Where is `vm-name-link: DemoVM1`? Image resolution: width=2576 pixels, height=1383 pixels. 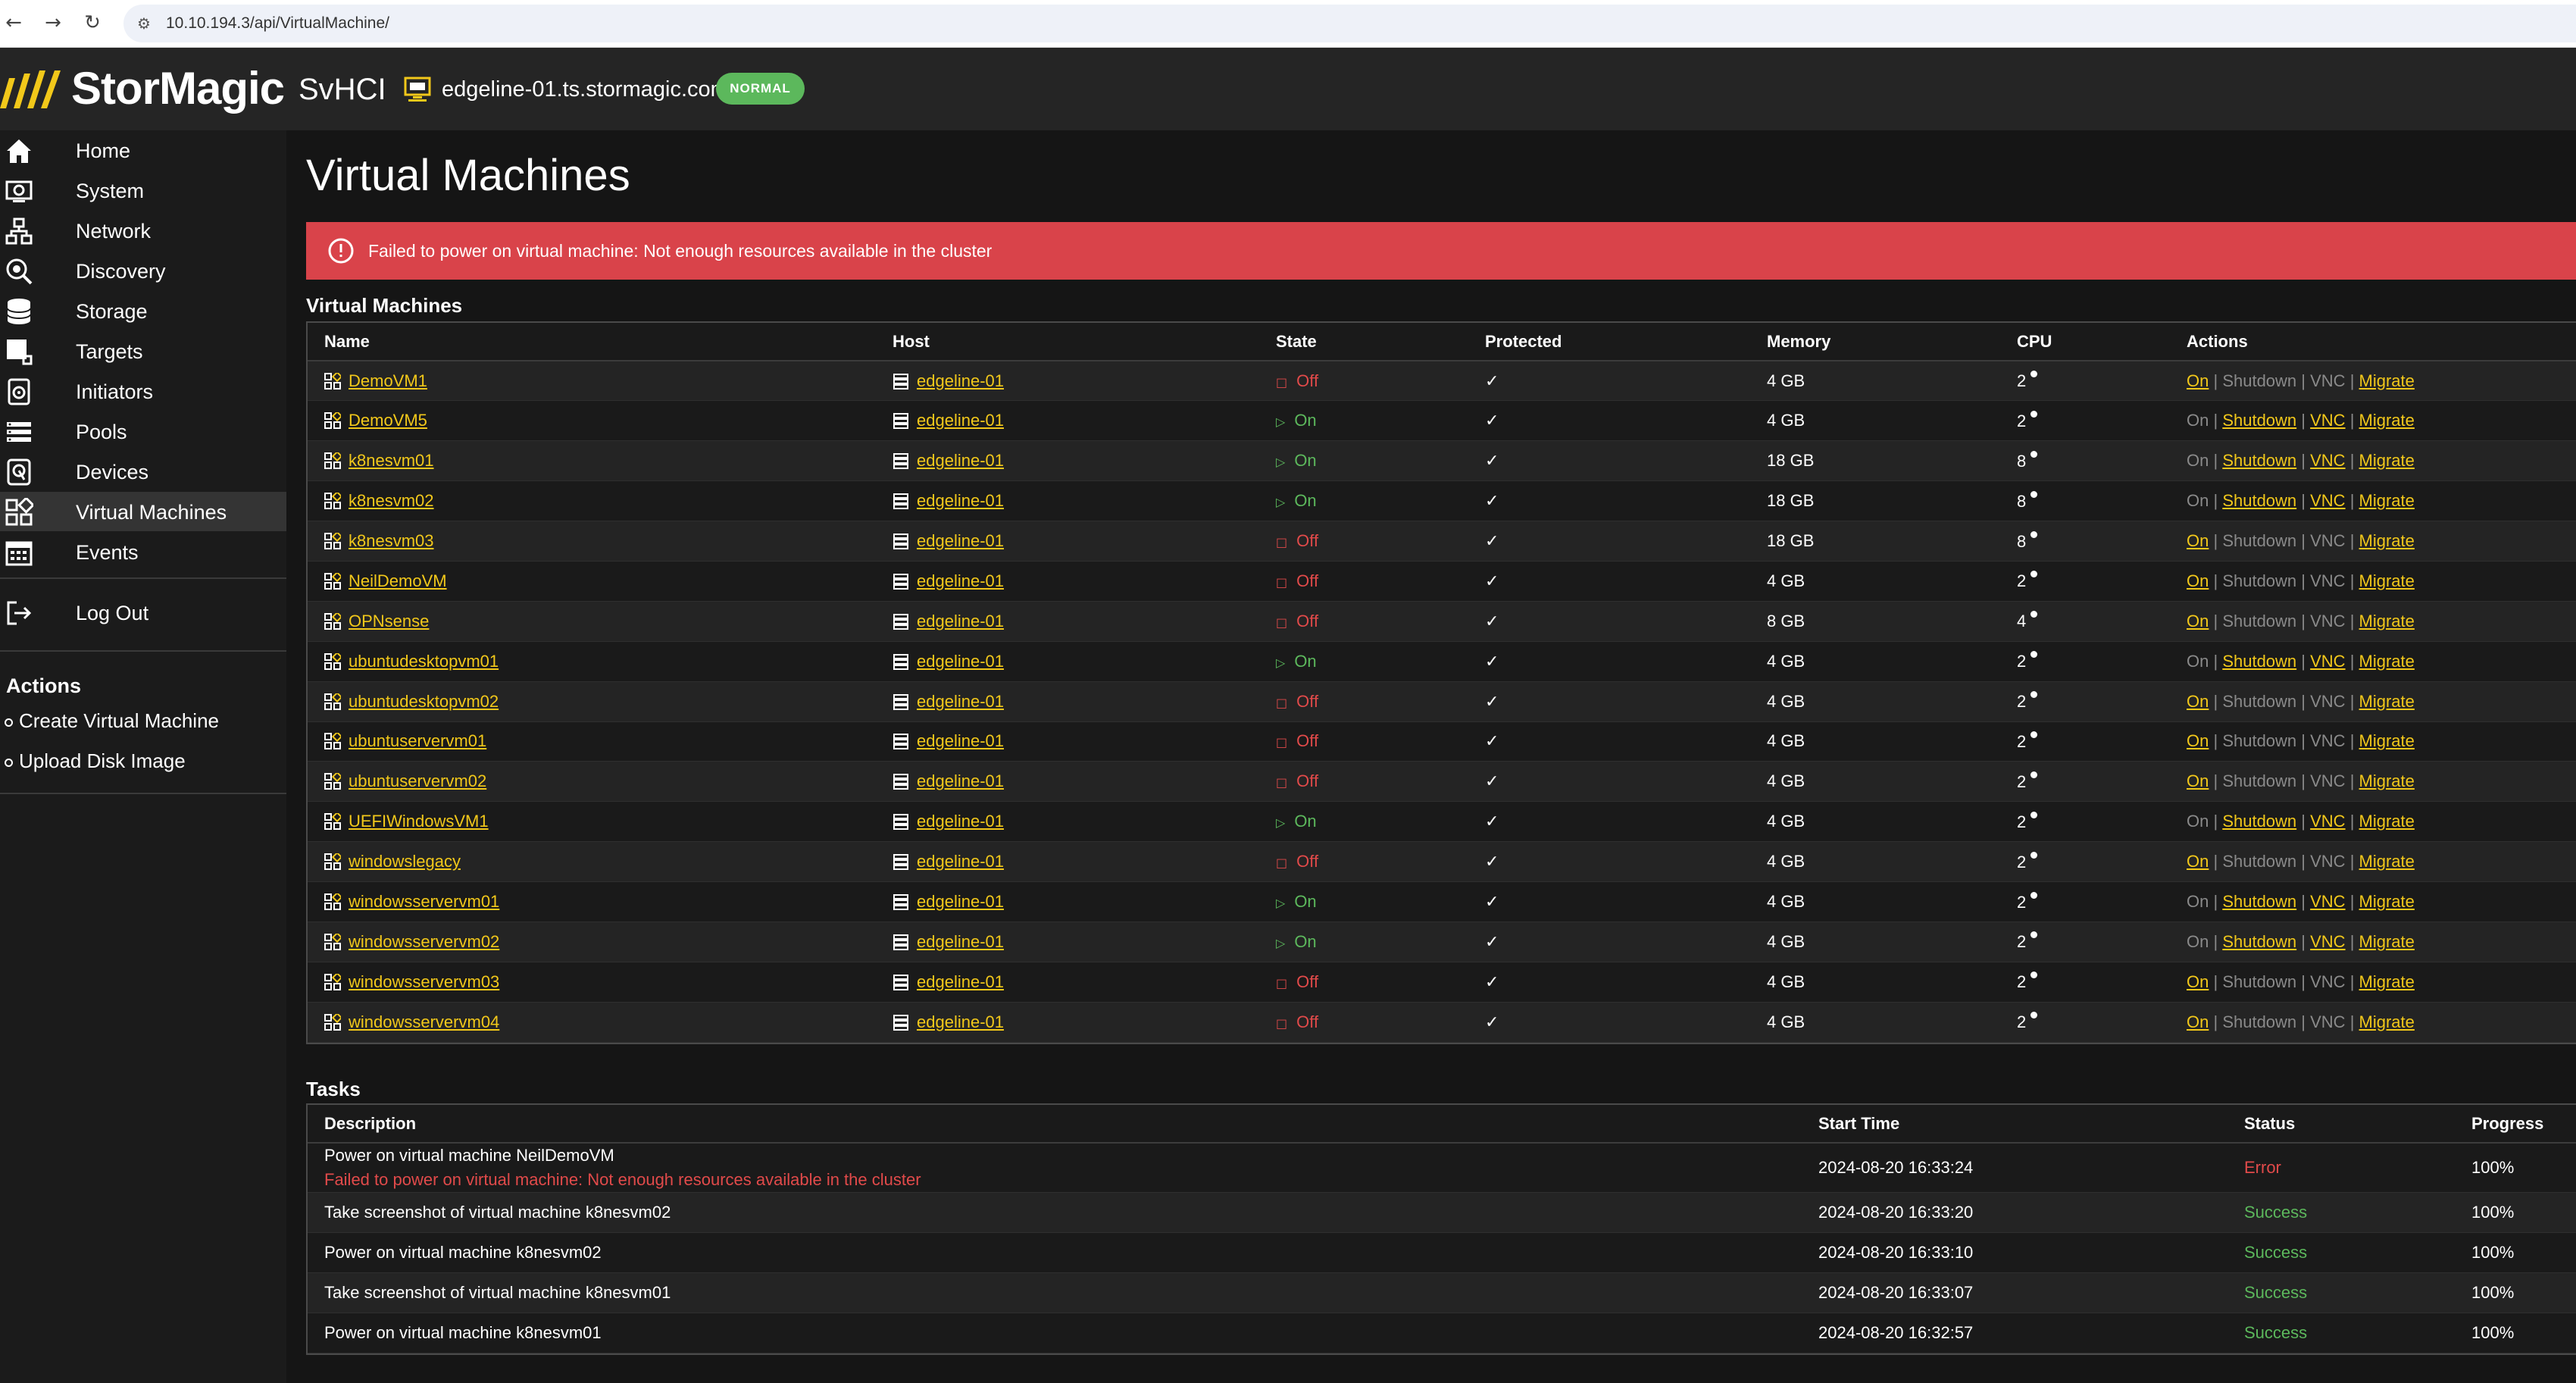
vm-name-link: DemoVM1 is located at coordinates (388, 380).